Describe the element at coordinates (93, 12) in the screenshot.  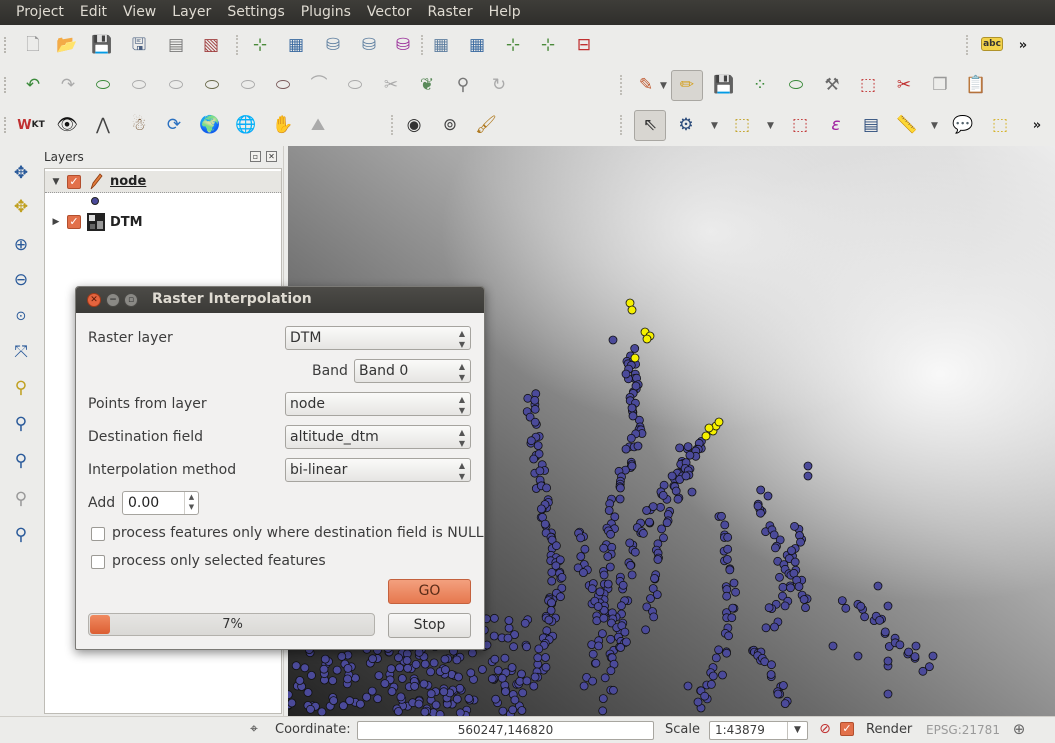
I see `menu-edit: Edit` at that location.